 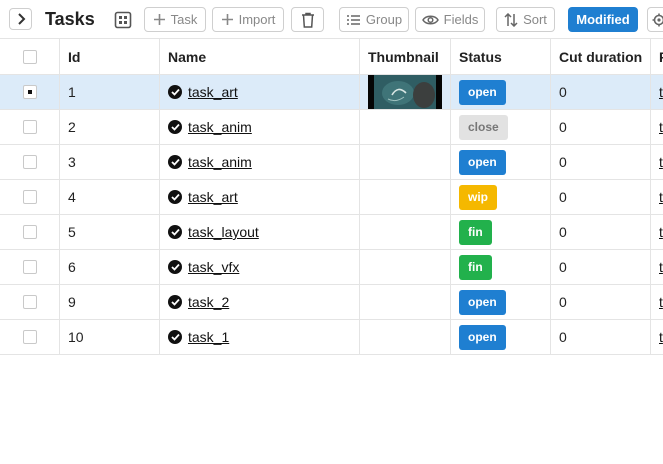 I want to click on status-cell: wip, so click(x=501, y=197).